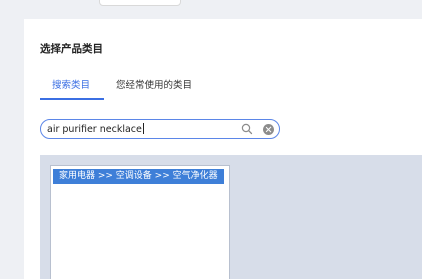  Describe the element at coordinates (247, 129) in the screenshot. I see `search-icon` at that location.